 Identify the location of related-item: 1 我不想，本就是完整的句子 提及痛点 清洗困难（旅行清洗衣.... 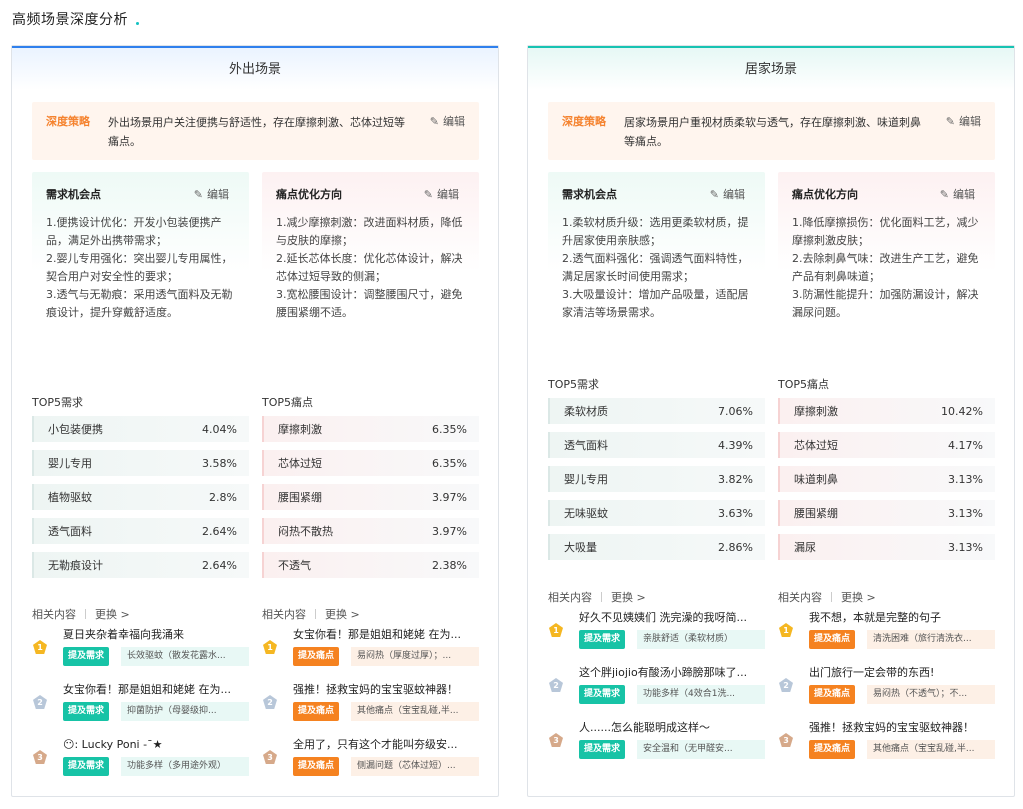
(886, 637).